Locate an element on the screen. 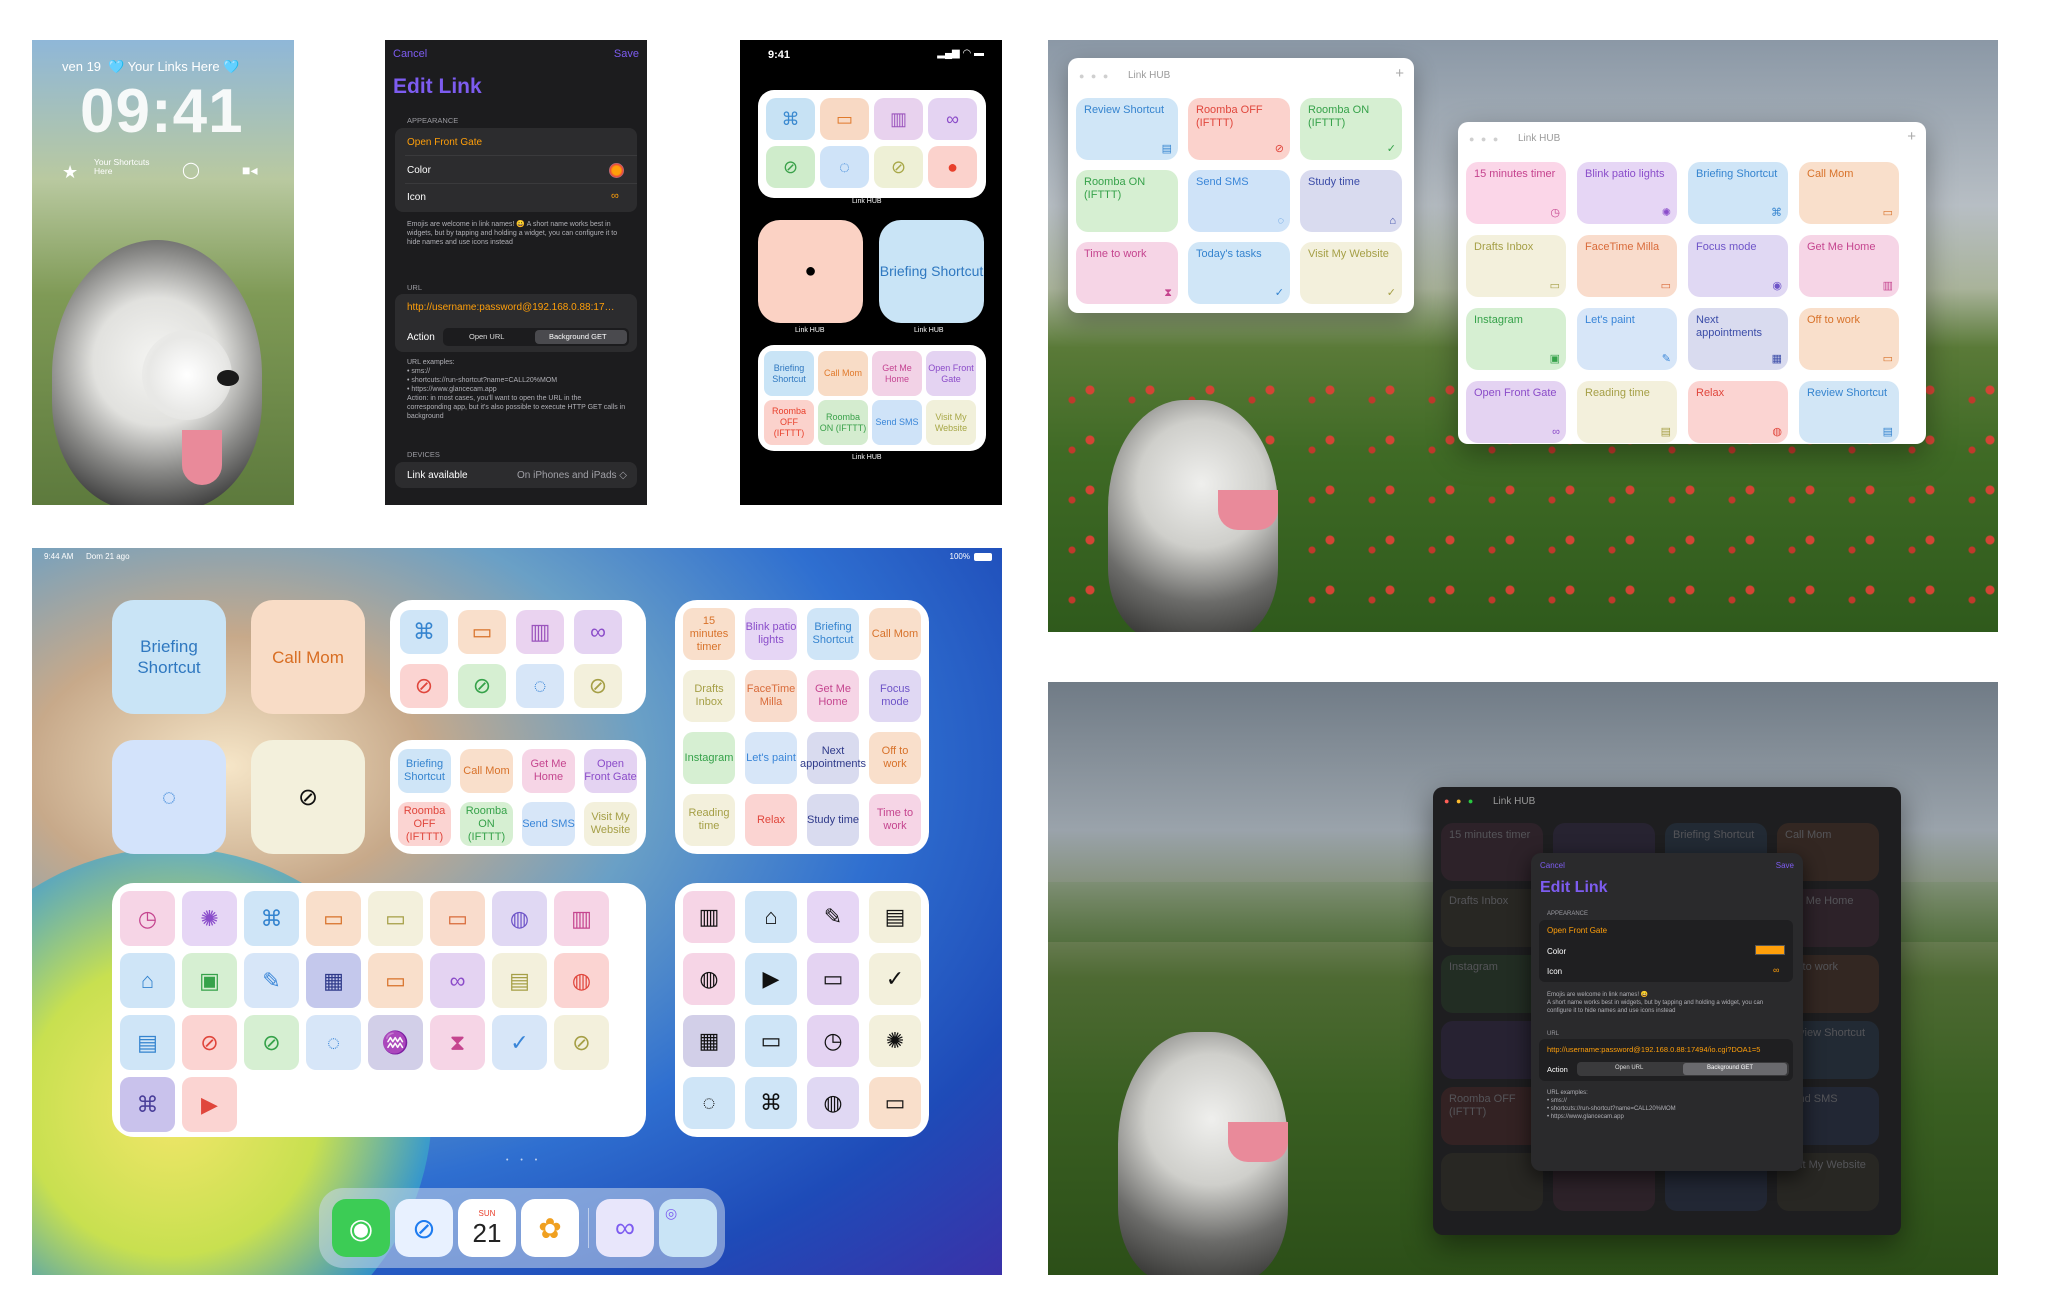 Image resolution: width=2048 pixels, height=1308 pixels. tile-let-s-paint: Let's paint ✎ is located at coordinates (1627, 339).